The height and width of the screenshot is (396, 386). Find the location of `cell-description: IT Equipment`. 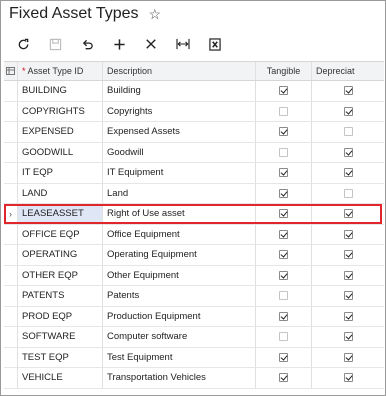

cell-description: IT Equipment is located at coordinates (179, 173).